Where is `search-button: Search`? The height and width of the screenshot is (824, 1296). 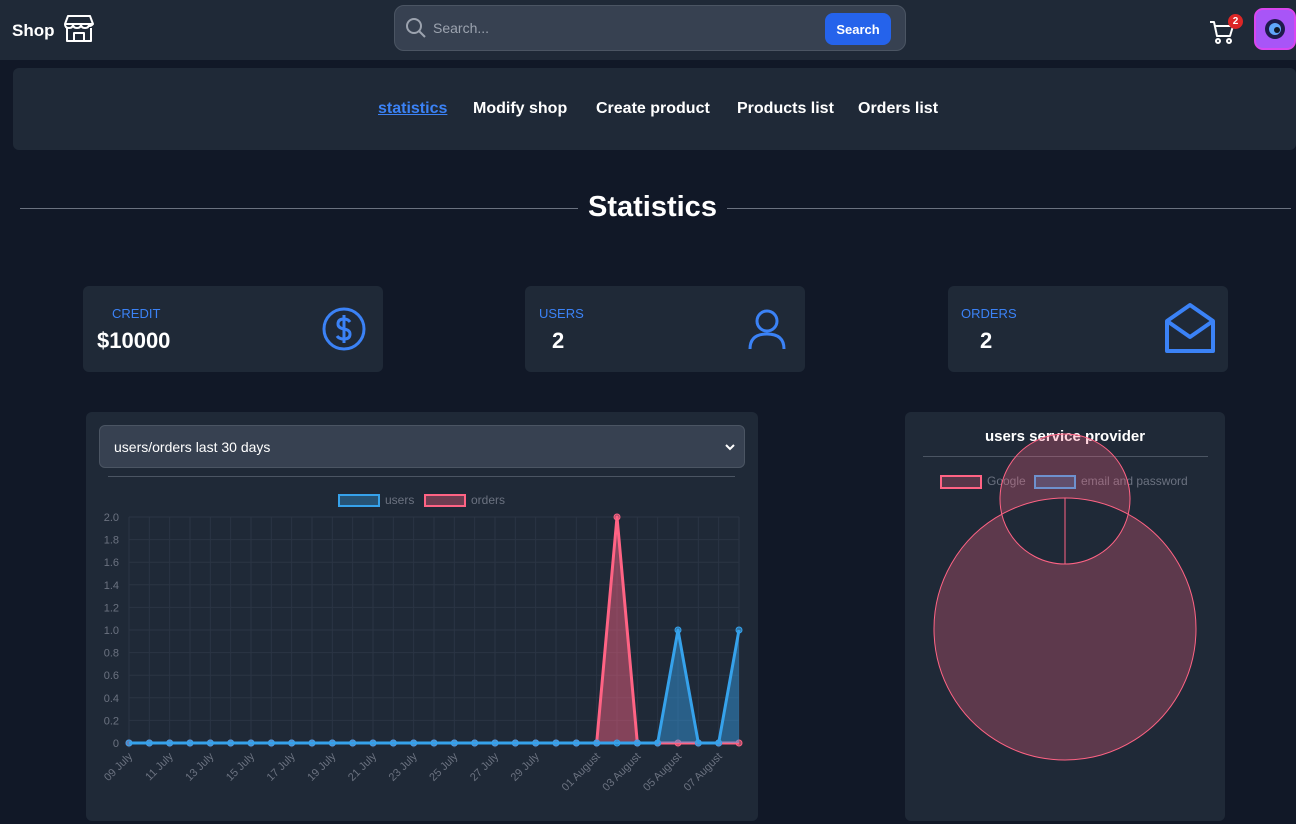
search-button: Search is located at coordinates (858, 29).